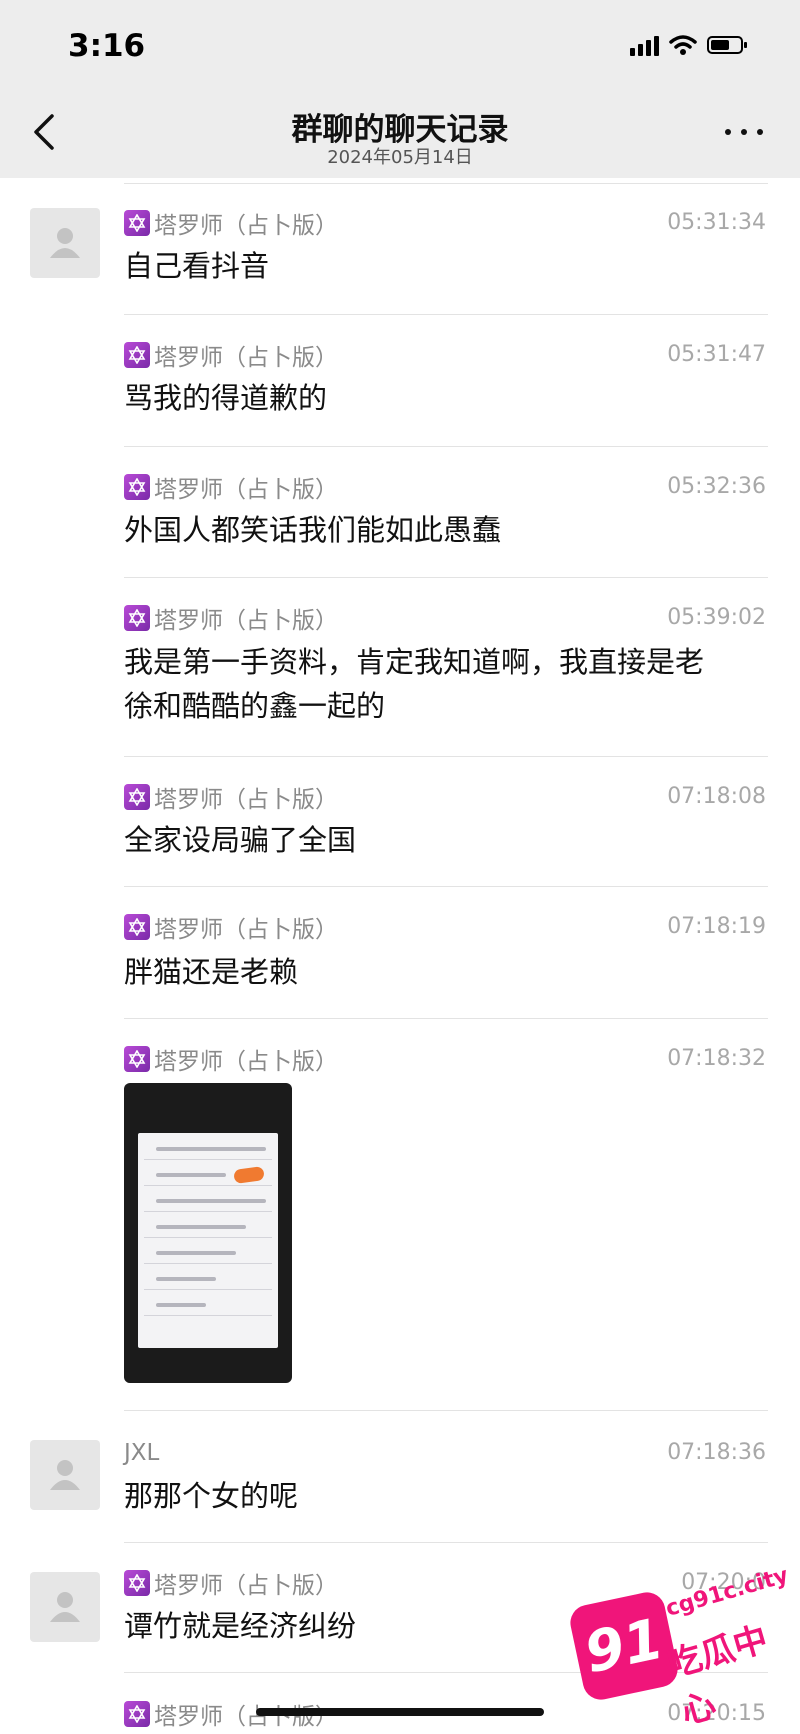 The height and width of the screenshot is (1734, 800). What do you see at coordinates (400, 1712) in the screenshot?
I see `home-indicator` at bounding box center [400, 1712].